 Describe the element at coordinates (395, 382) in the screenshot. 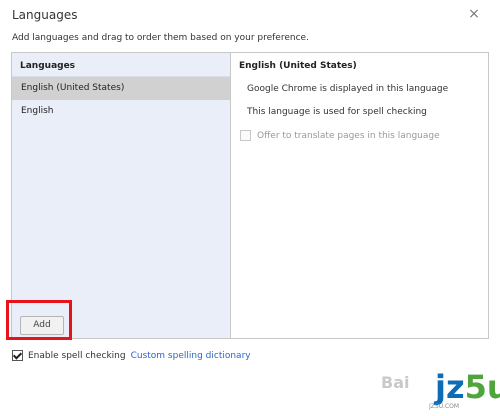

I see `watermark-text: Bai` at that location.